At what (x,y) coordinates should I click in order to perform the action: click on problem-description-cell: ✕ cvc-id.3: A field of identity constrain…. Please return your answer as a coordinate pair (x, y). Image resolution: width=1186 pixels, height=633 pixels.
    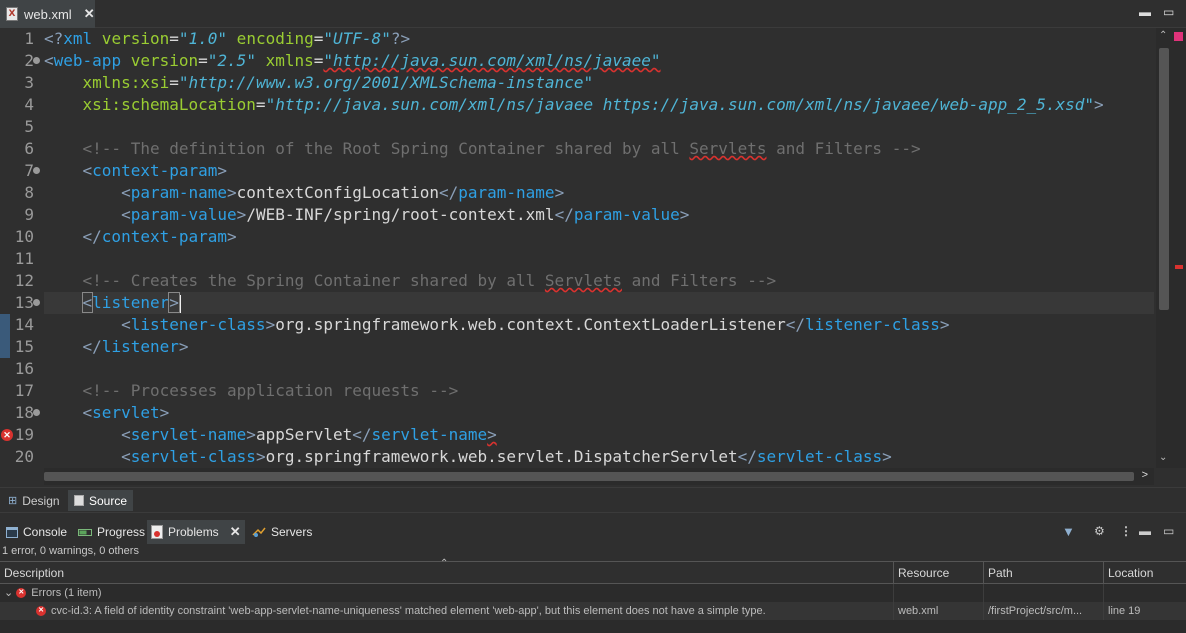
    Looking at the image, I should click on (447, 611).